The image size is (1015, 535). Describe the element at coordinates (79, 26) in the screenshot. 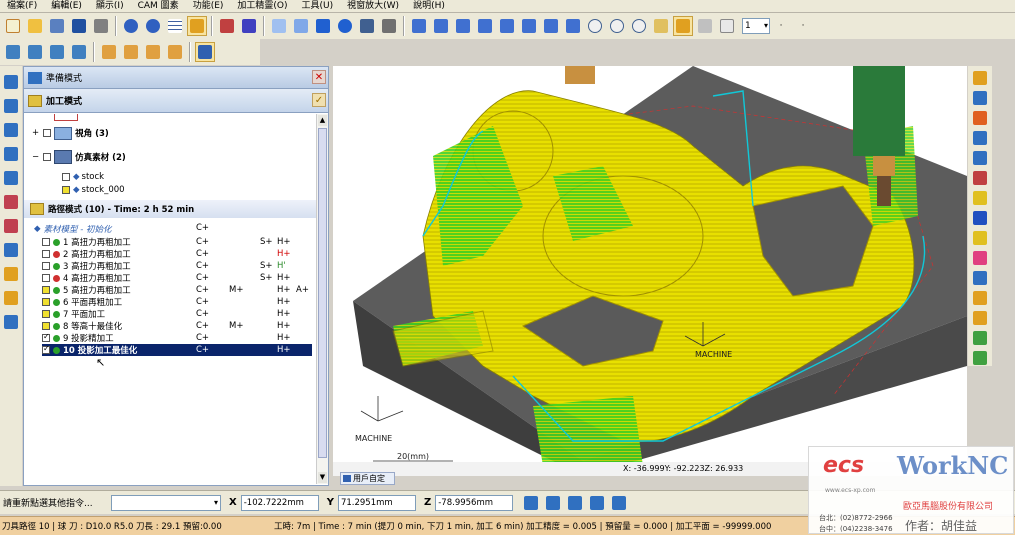

I see `save-icon` at that location.